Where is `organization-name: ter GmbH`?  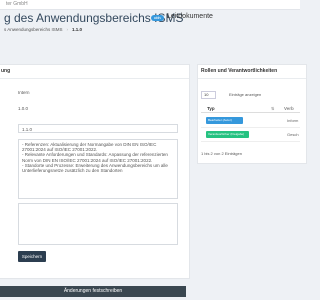 organization-name: ter GmbH is located at coordinates (17, 4).